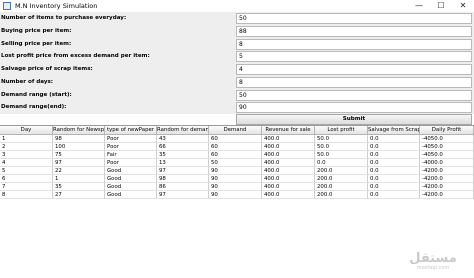  Describe the element at coordinates (341, 147) in the screenshot. I see `table-cell: 50.0` at that location.